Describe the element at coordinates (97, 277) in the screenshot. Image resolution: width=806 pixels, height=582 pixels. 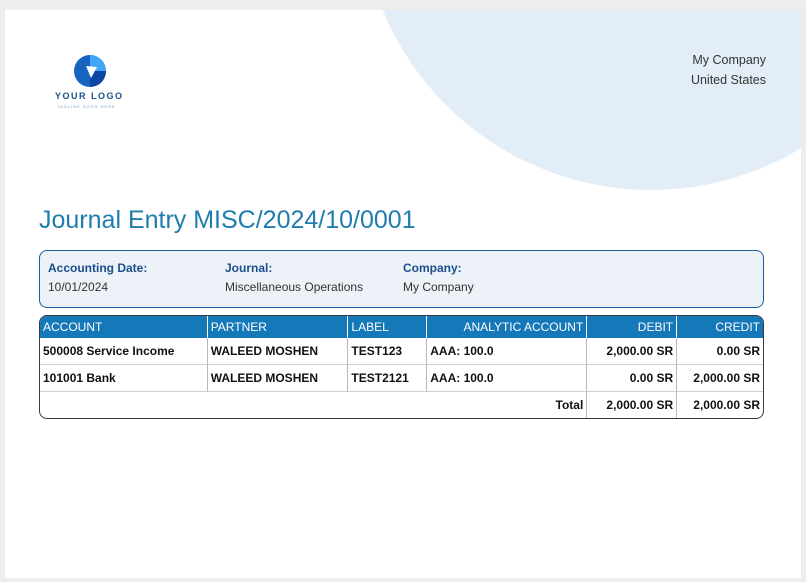
I see `info-accounting-date: Accounting Date: 10/01/2024` at that location.